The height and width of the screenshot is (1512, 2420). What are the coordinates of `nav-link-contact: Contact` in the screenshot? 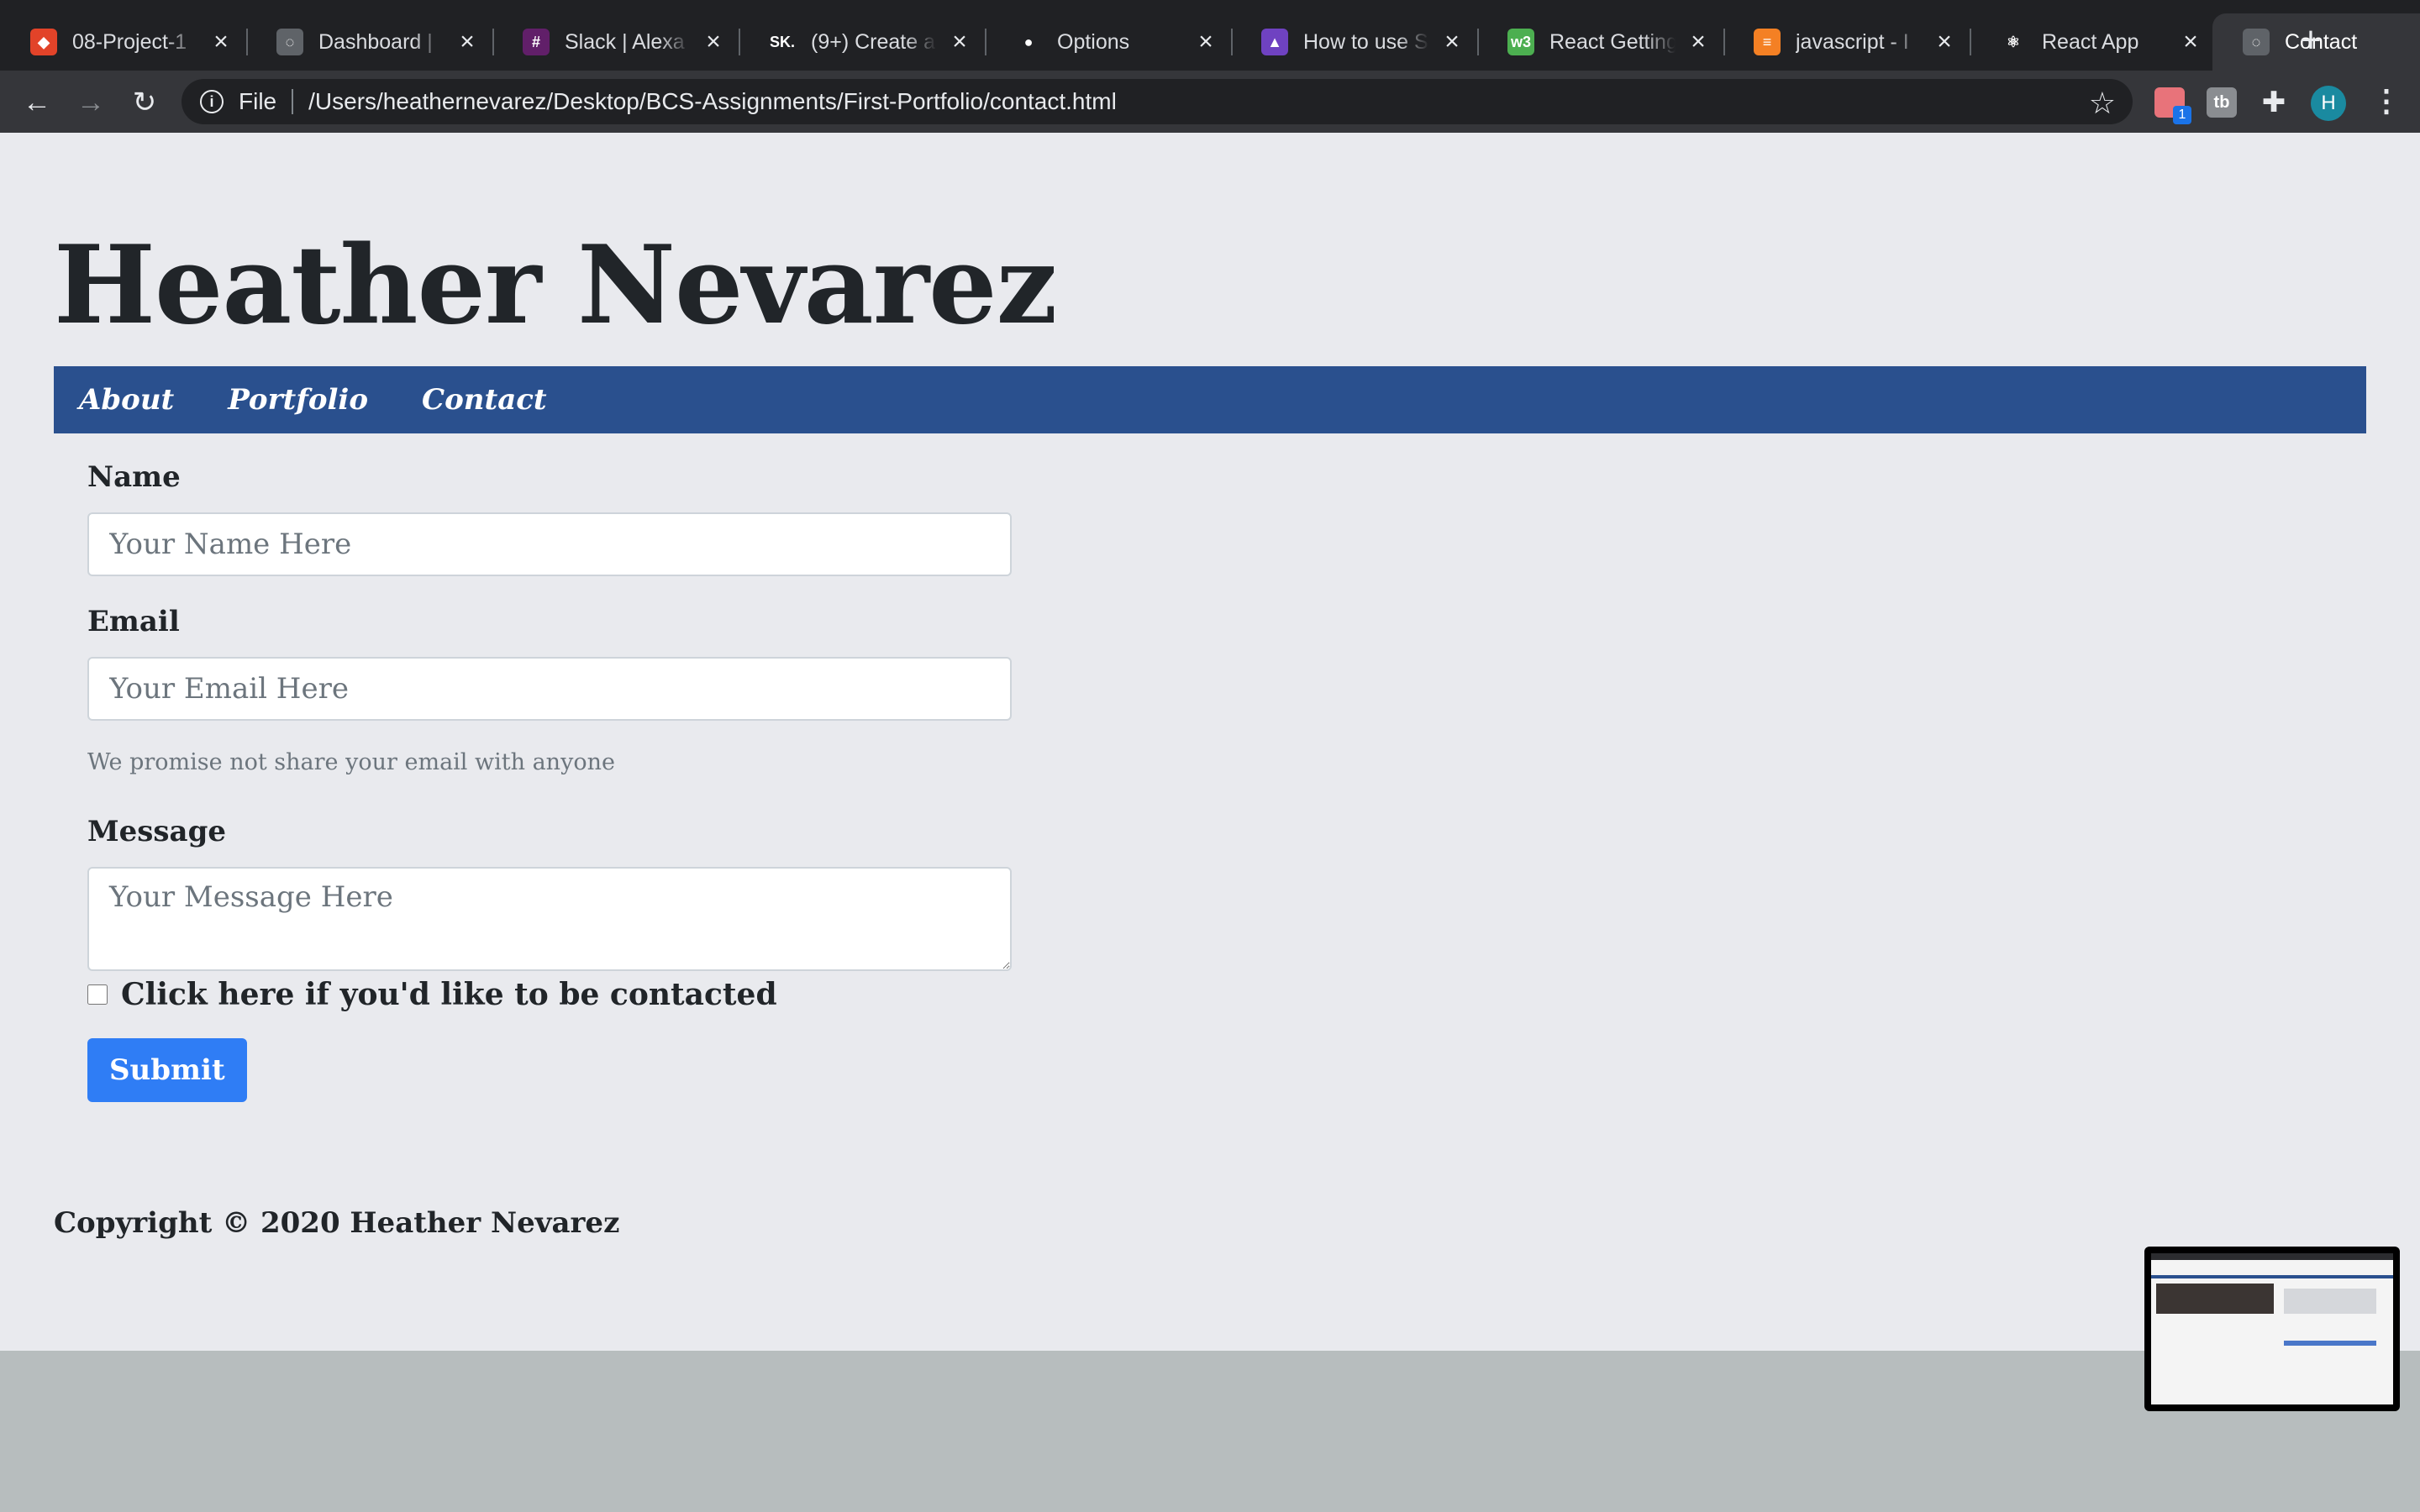 It's located at (484, 400).